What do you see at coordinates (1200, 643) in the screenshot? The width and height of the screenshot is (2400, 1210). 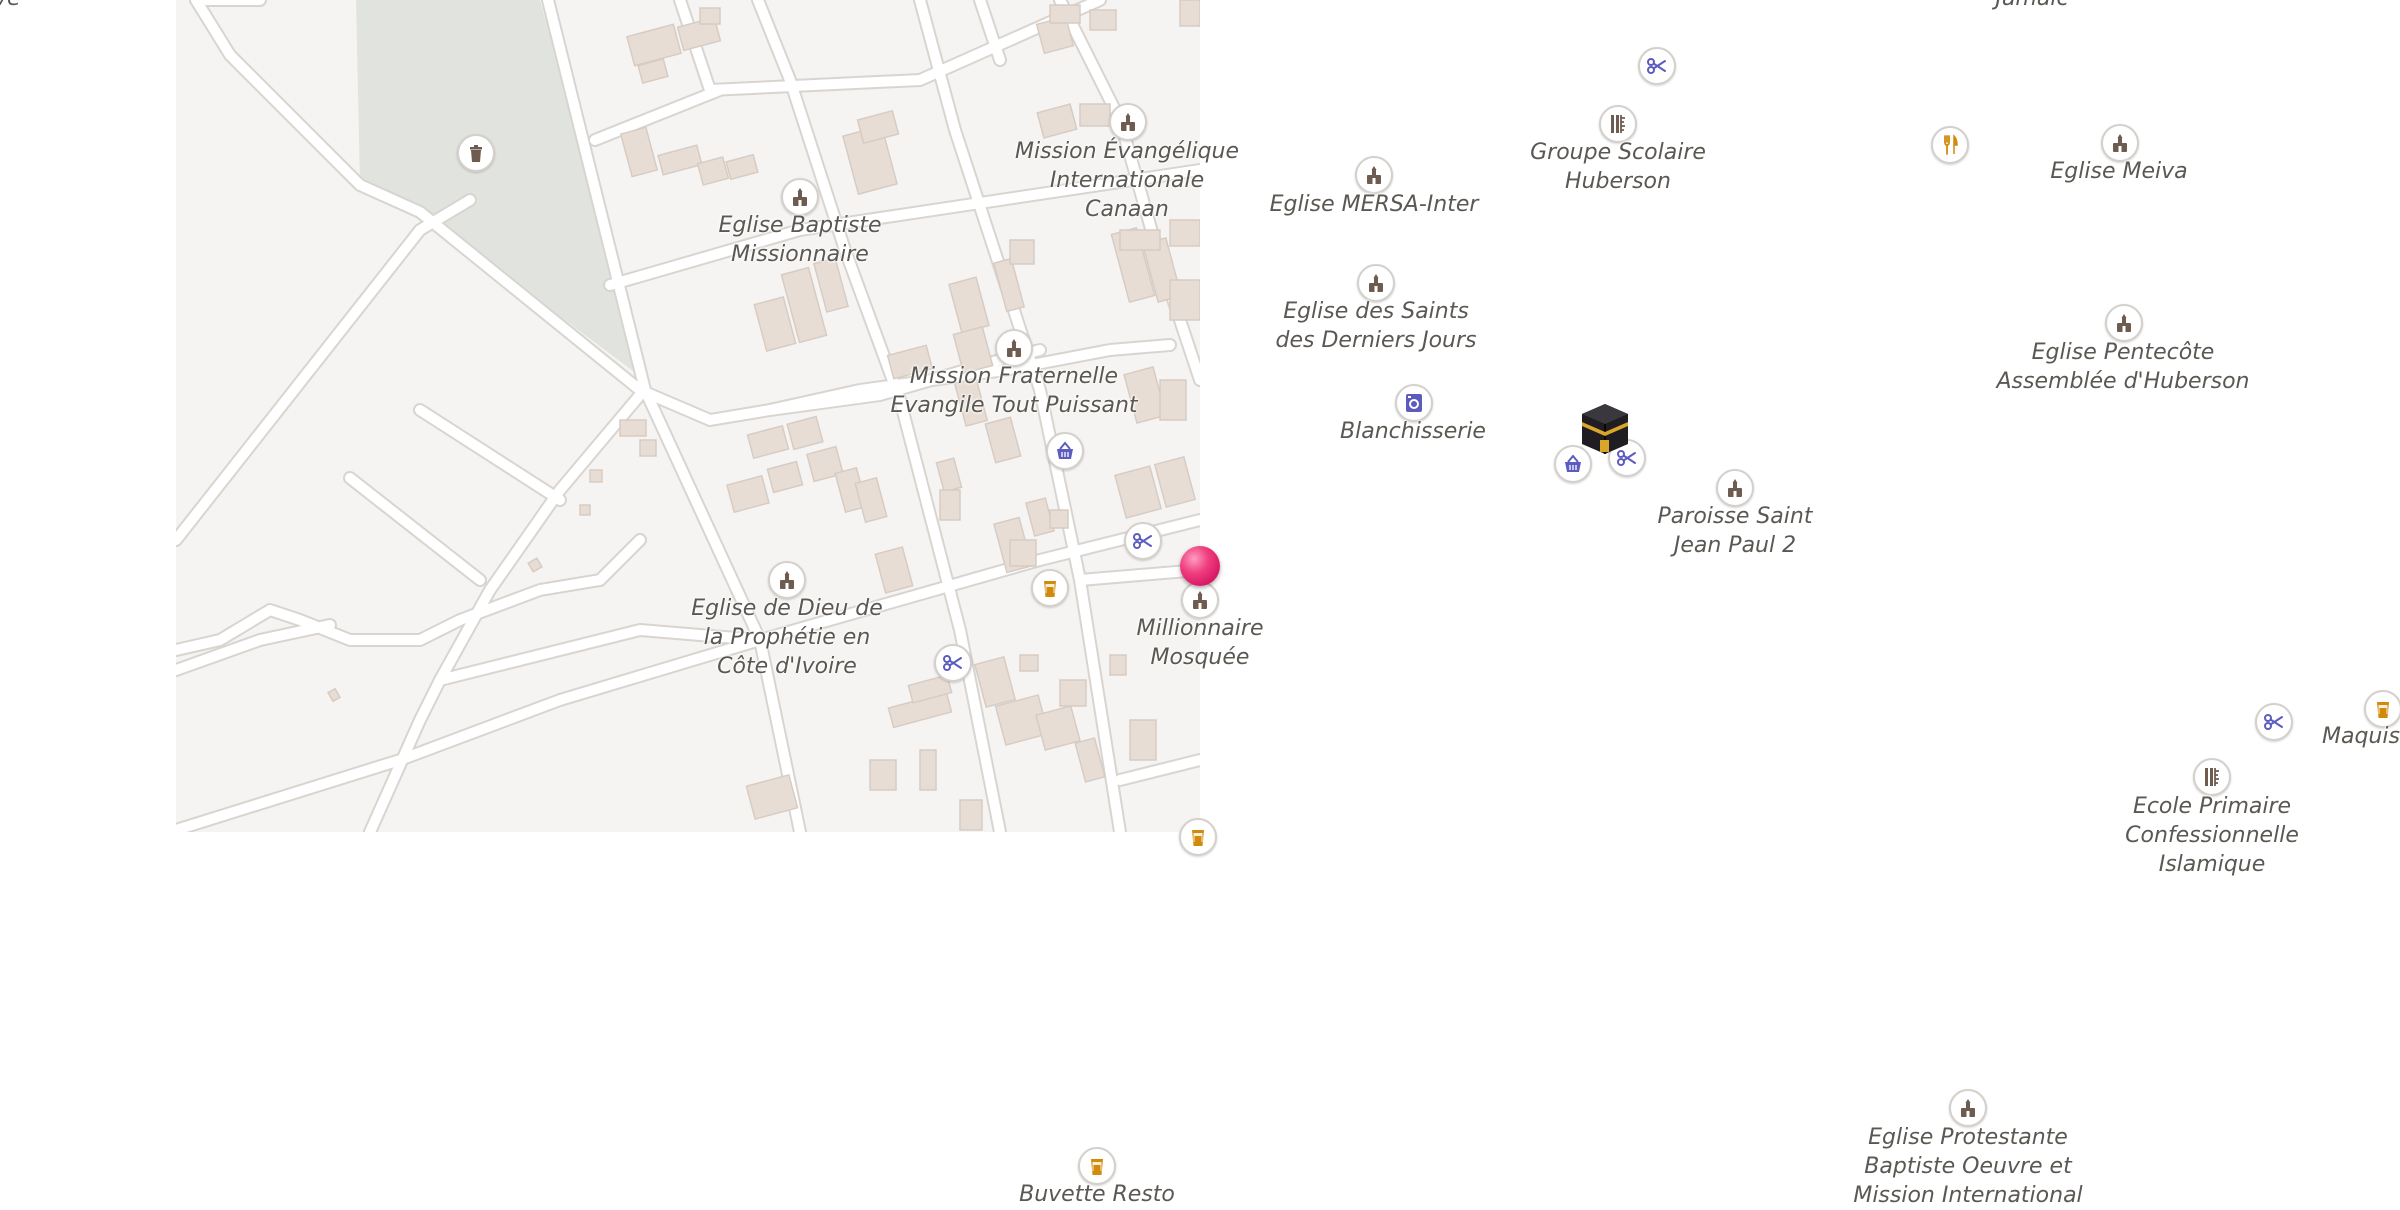 I see `poi-label-millionnaire-mosquee: Millionnaire Mosquée` at bounding box center [1200, 643].